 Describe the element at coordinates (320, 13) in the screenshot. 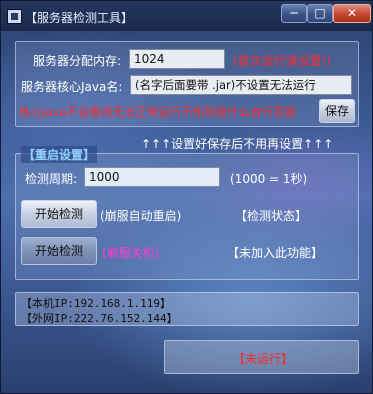

I see `maximize-button: □` at that location.